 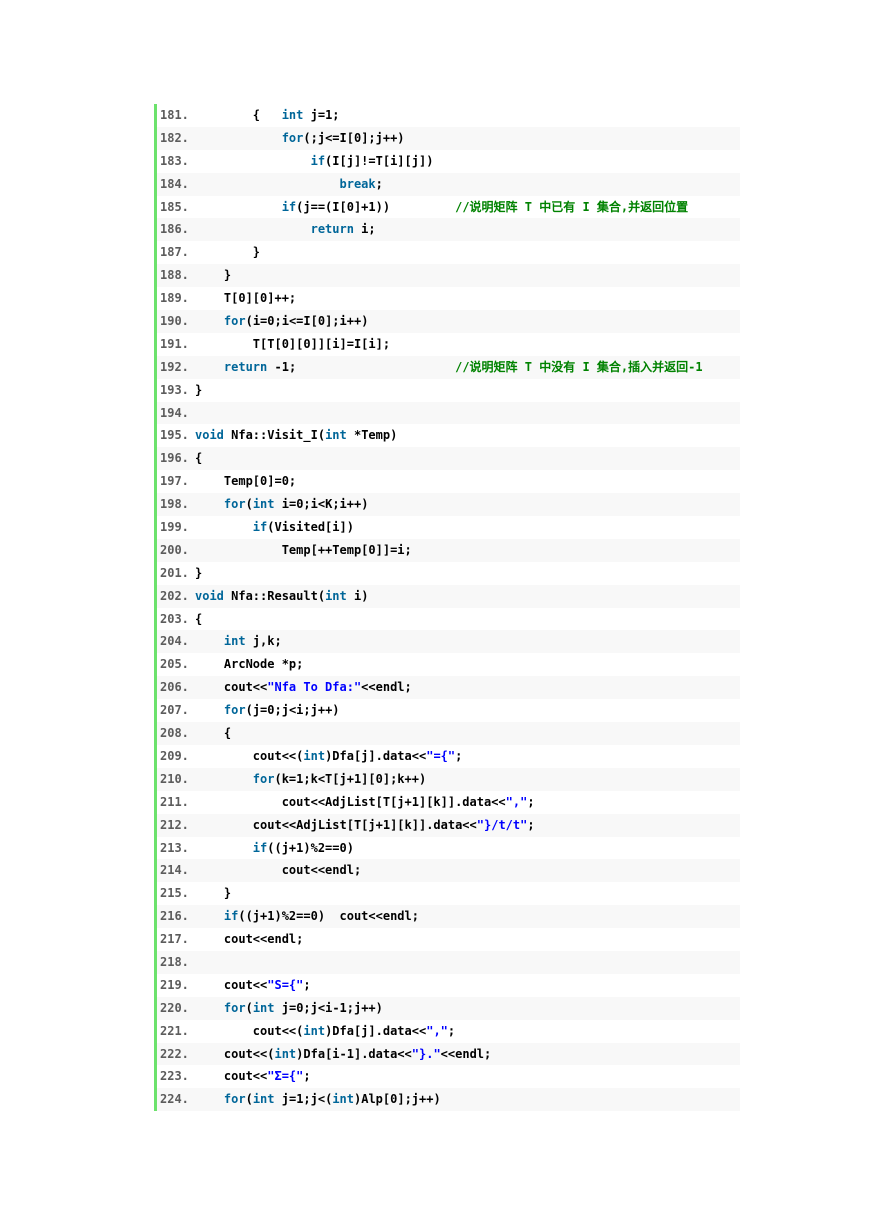 I want to click on code-line: 184. break;, so click(x=448, y=184).